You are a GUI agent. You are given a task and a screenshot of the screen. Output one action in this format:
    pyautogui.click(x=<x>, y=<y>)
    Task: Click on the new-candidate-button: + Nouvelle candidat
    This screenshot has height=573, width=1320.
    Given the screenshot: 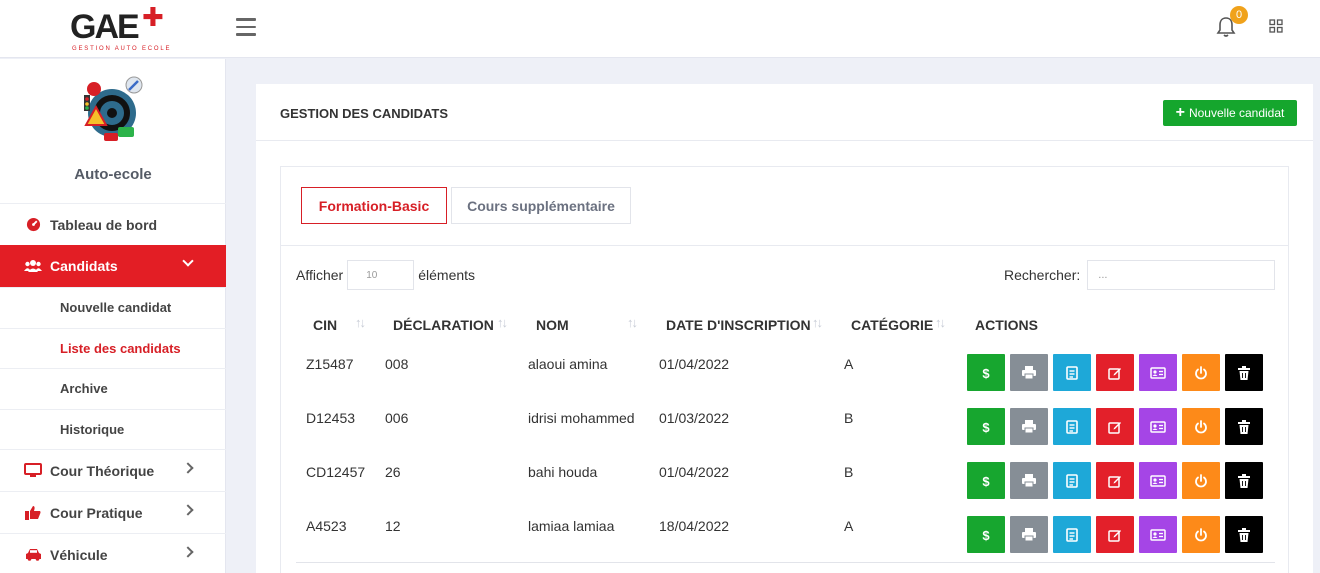 What is the action you would take?
    pyautogui.click(x=1230, y=113)
    